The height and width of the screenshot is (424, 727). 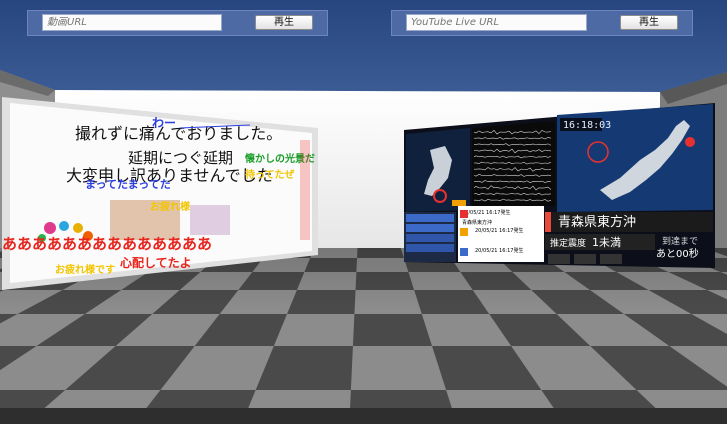 What do you see at coordinates (270, 174) in the screenshot?
I see `comment-7: 待ってたぜ` at bounding box center [270, 174].